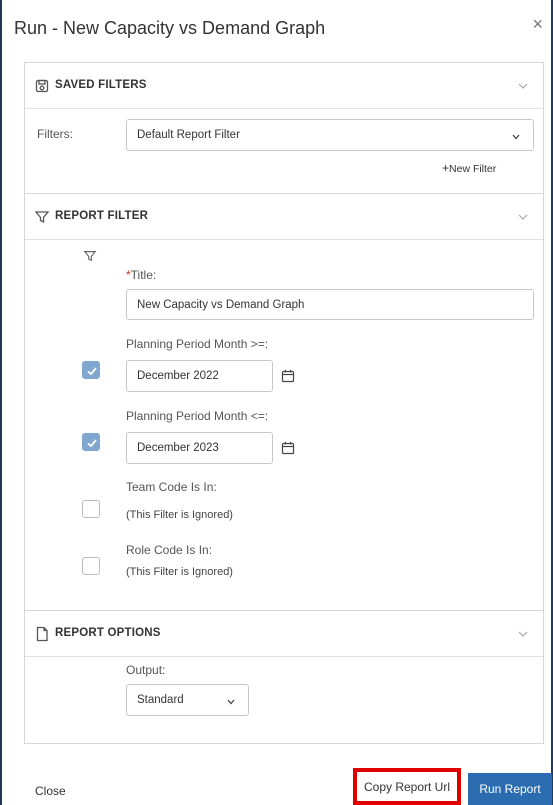 The height and width of the screenshot is (805, 553). Describe the element at coordinates (221, 304) in the screenshot. I see `title-input-value: New Capacity vs Demand Graph` at that location.